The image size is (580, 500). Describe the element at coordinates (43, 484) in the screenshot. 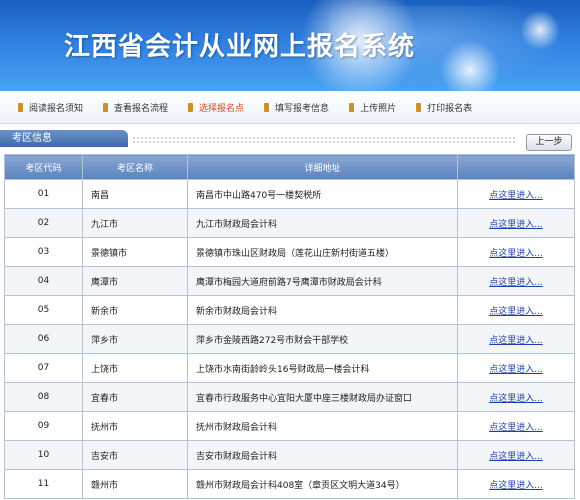

I see `area-code-cell: 11` at that location.